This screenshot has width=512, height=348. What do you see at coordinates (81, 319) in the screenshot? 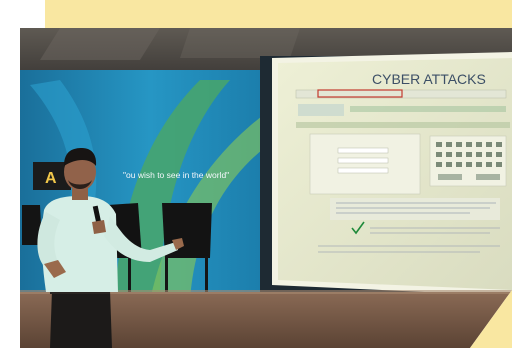
I see `presenter-trousers` at bounding box center [81, 319].